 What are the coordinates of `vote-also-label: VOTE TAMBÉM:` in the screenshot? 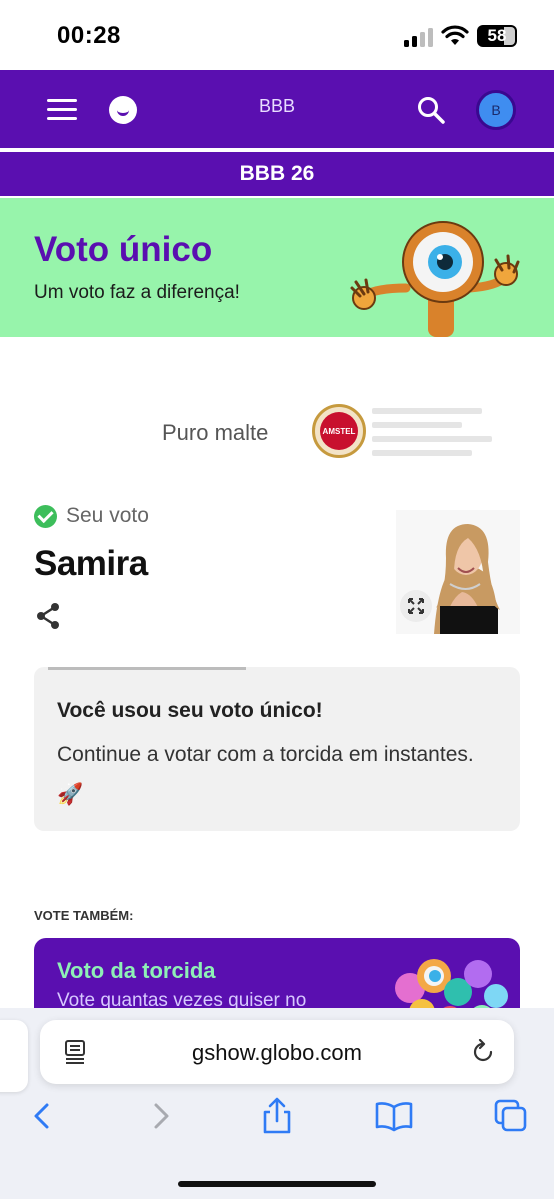 It's located at (84, 915).